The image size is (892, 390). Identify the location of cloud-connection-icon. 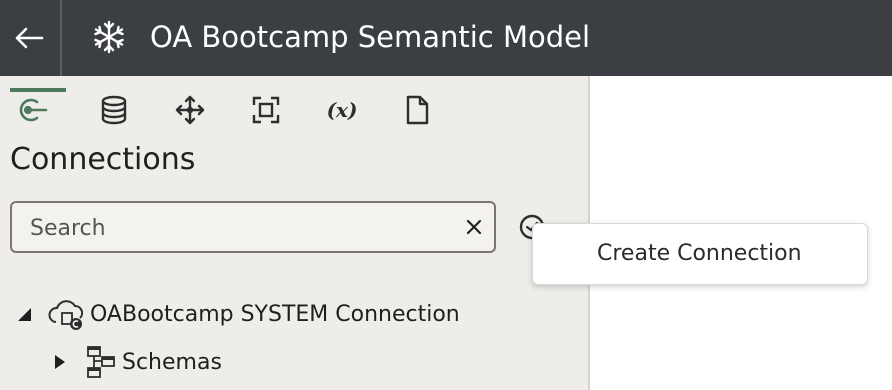
(66, 315).